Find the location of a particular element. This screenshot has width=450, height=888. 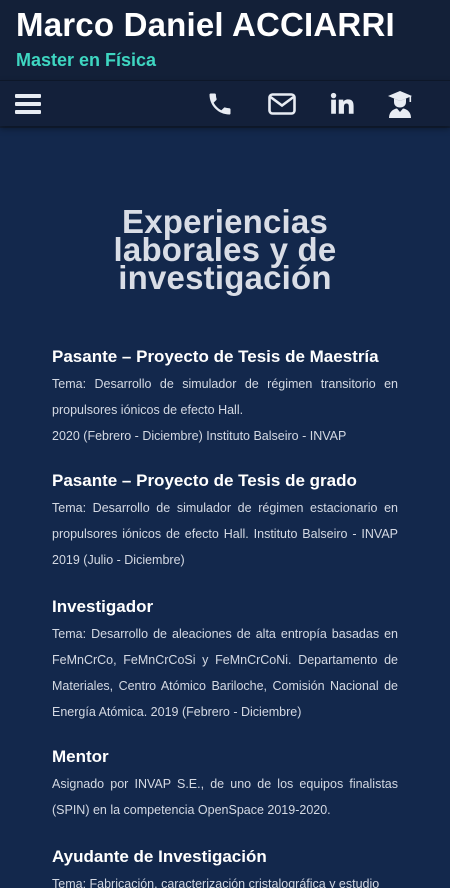

nav-bar is located at coordinates (225, 103).